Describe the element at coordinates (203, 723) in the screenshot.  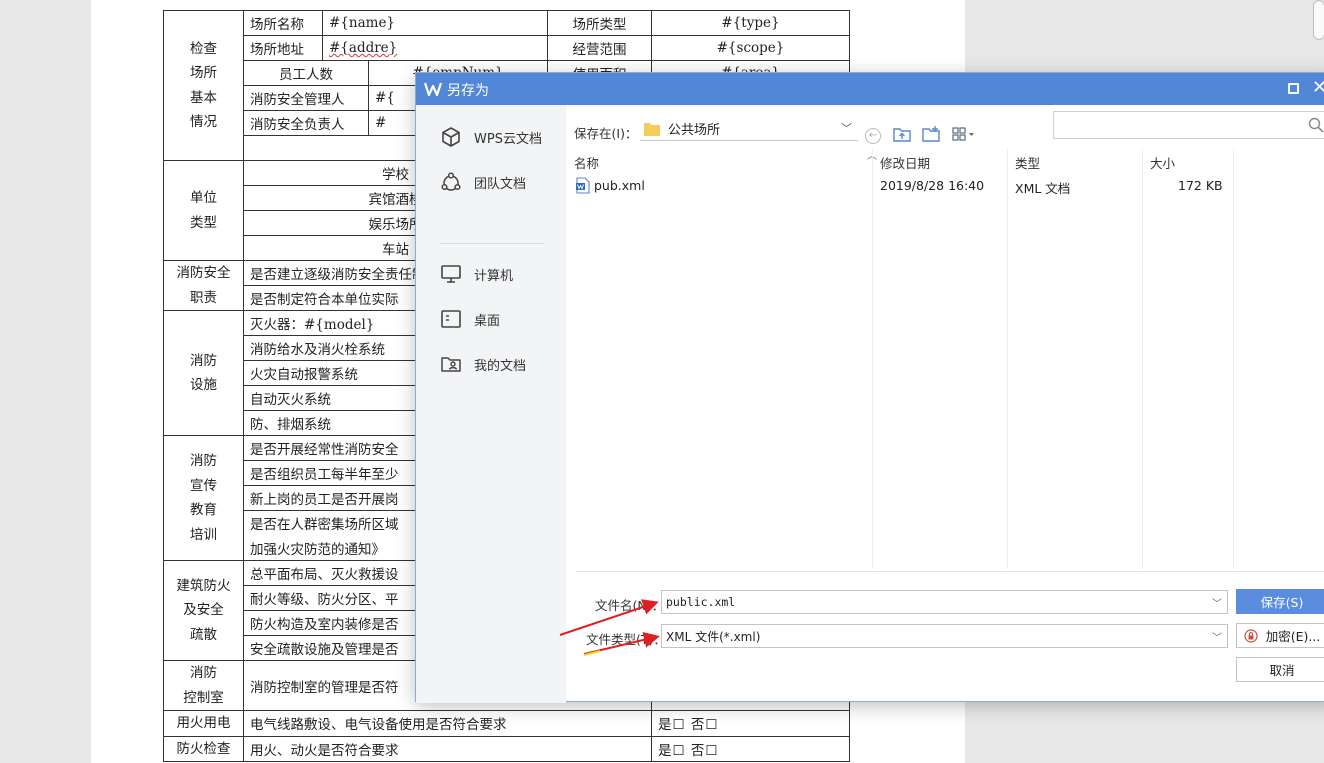
I see `category-power: 用火用电` at that location.